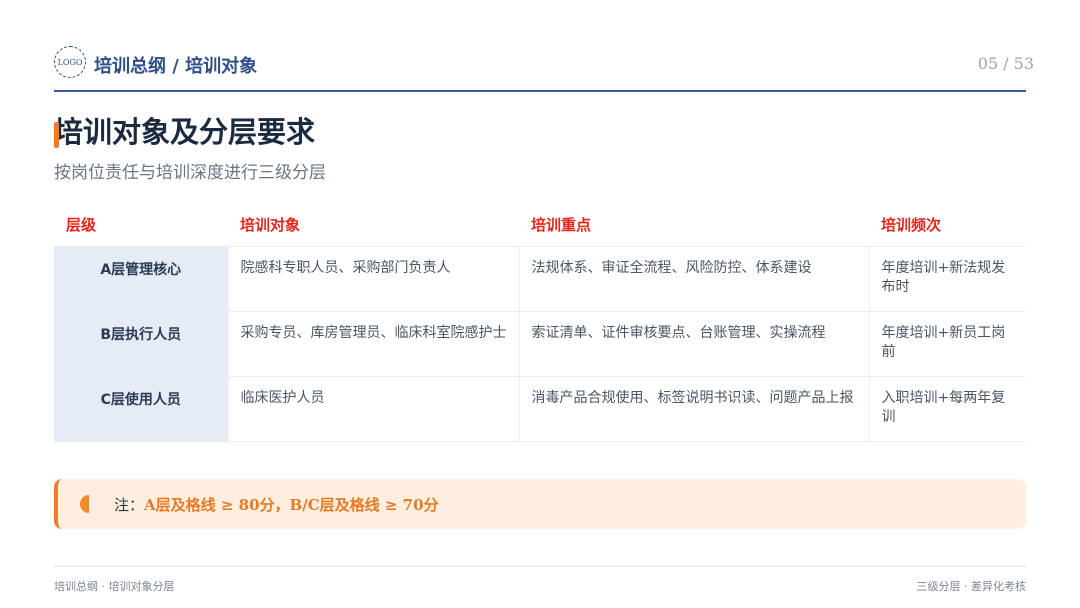  What do you see at coordinates (373, 279) in the screenshot?
I see `cell-target: 院感科专职人员、采购部门负责人` at bounding box center [373, 279].